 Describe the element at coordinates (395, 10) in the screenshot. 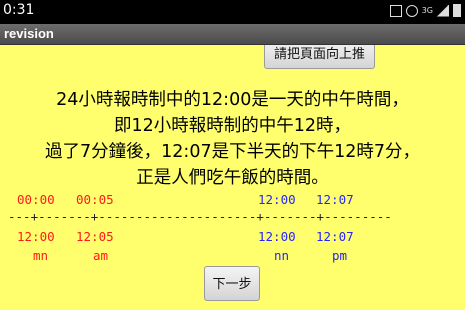

I see `notification-icon` at that location.